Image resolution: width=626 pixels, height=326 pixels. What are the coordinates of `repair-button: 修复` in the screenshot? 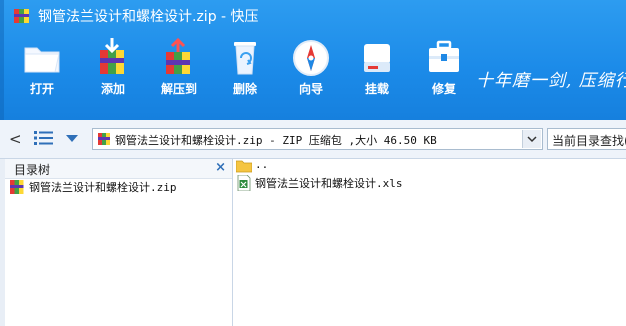 It's located at (444, 71).